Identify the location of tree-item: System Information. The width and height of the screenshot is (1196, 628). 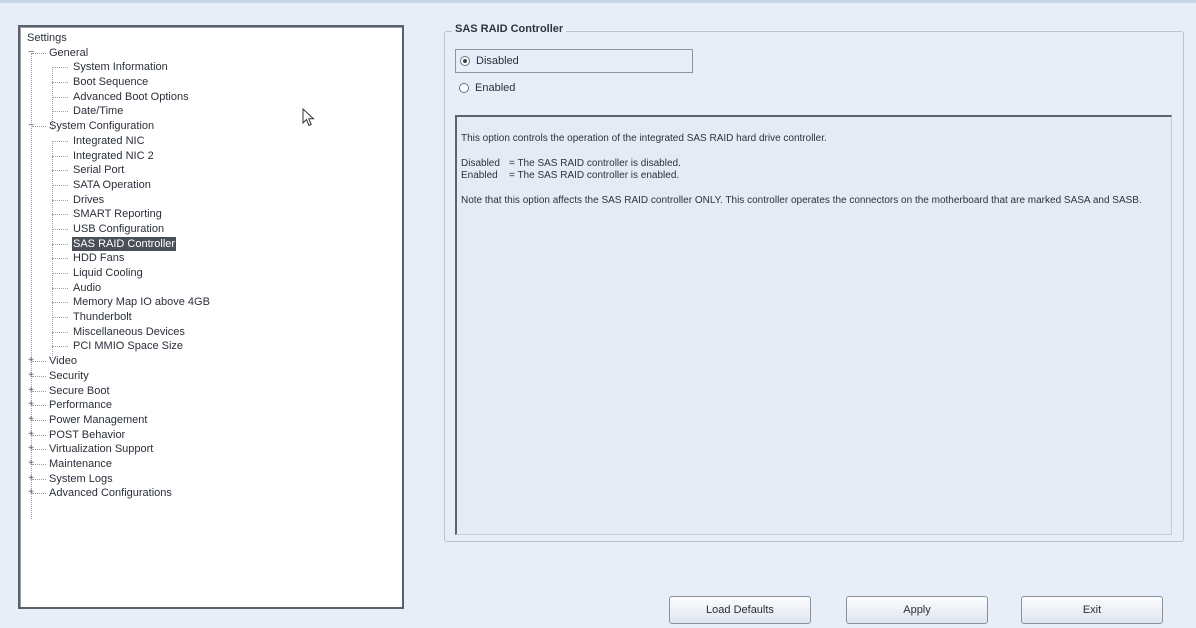
(211, 67).